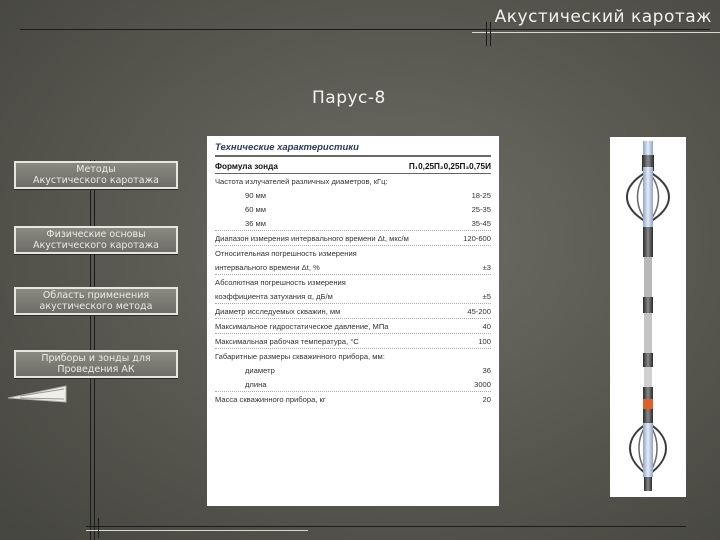  What do you see at coordinates (486, 34) in the screenshot?
I see `top-right-tick` at bounding box center [486, 34].